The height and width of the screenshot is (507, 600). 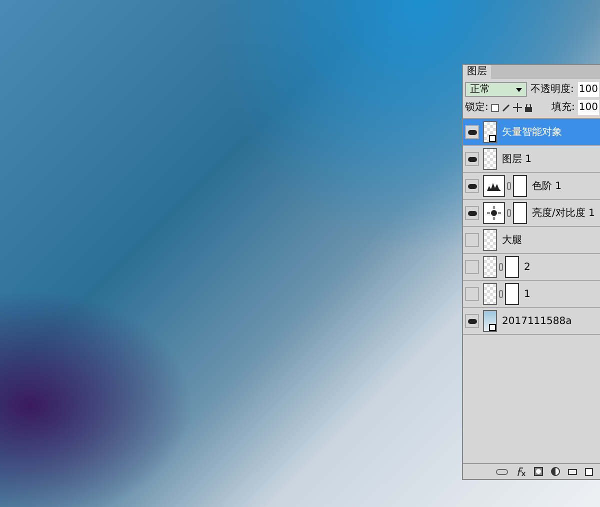 I want to click on layer-row: 2, so click(x=531, y=267).